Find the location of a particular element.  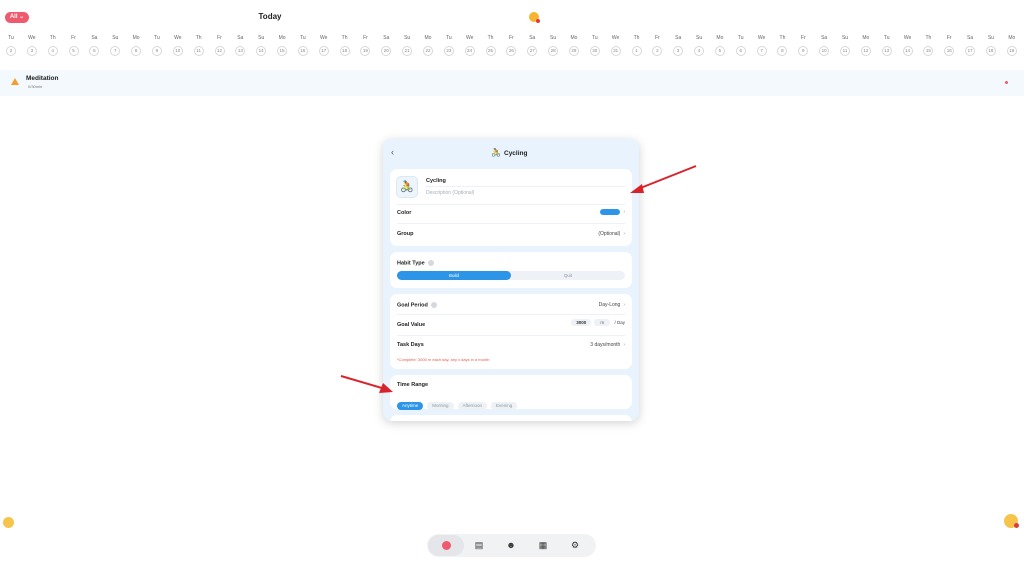

calendar-day: Su 7 is located at coordinates (115, 44).